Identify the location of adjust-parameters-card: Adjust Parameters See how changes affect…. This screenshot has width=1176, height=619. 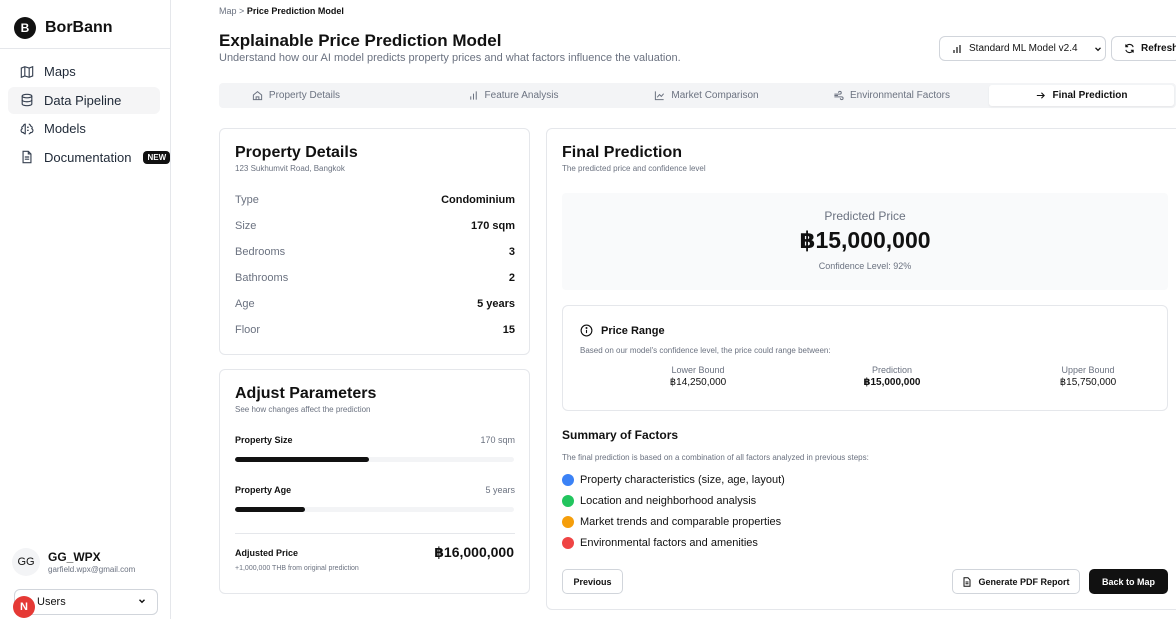
(374, 481).